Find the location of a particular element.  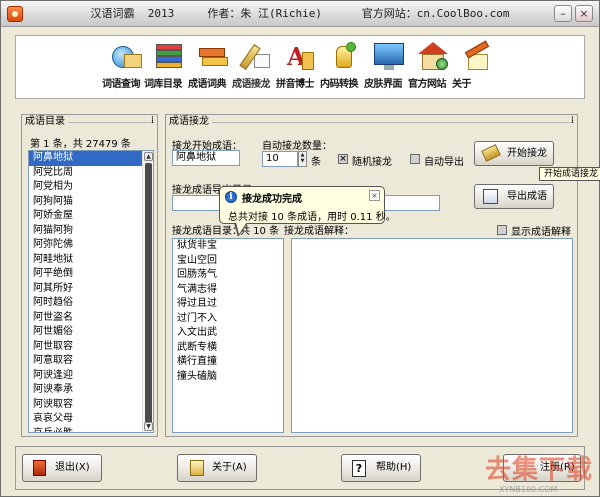

list-item: 气满志得 is located at coordinates (228, 290).